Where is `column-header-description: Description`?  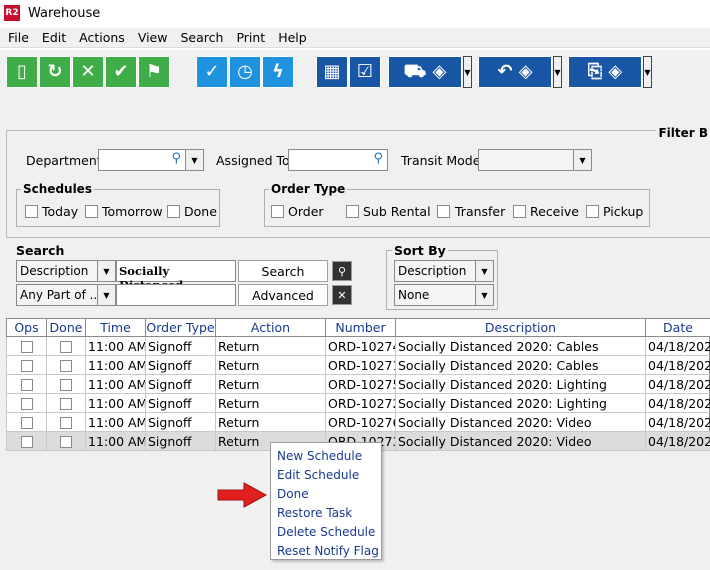 column-header-description: Description is located at coordinates (520, 327).